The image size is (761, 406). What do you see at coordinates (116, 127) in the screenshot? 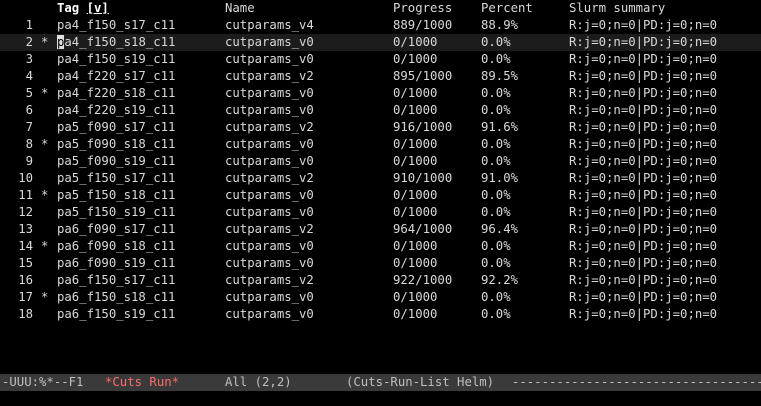
I see `row-tag: pa5_f090_s17_c11` at bounding box center [116, 127].